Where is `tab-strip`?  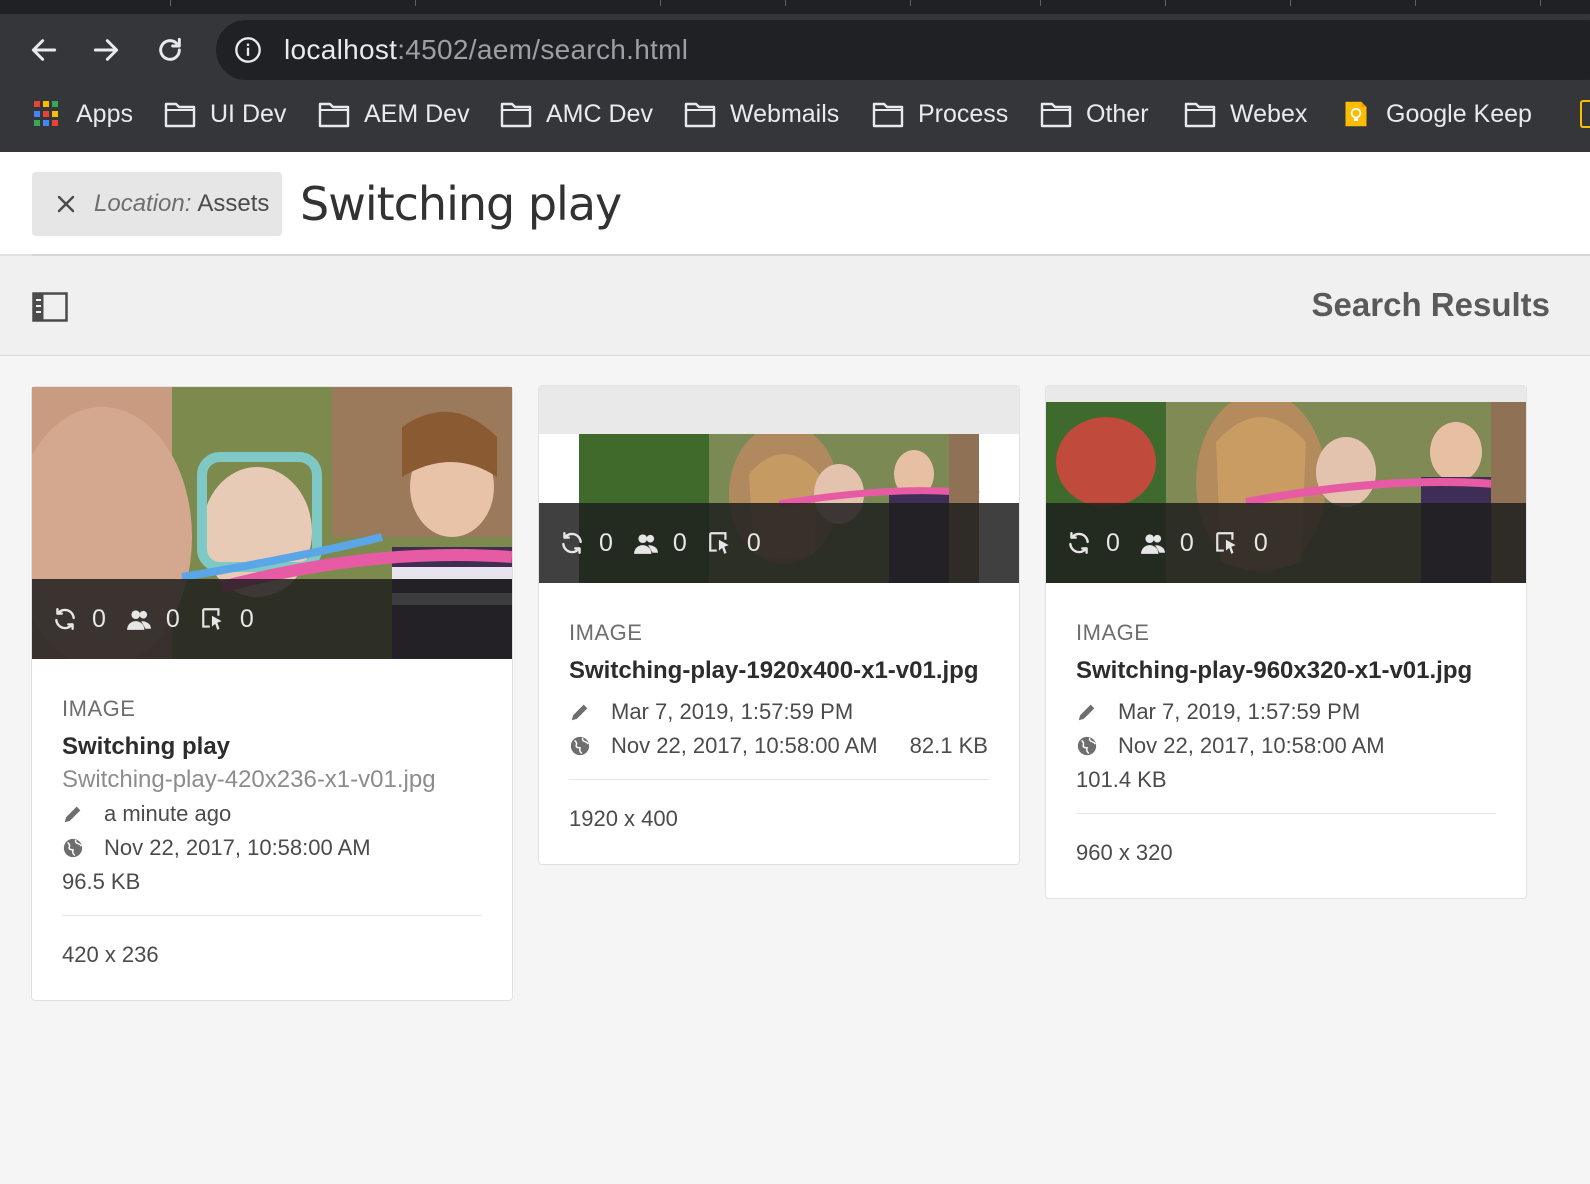
tab-strip is located at coordinates (795, 7).